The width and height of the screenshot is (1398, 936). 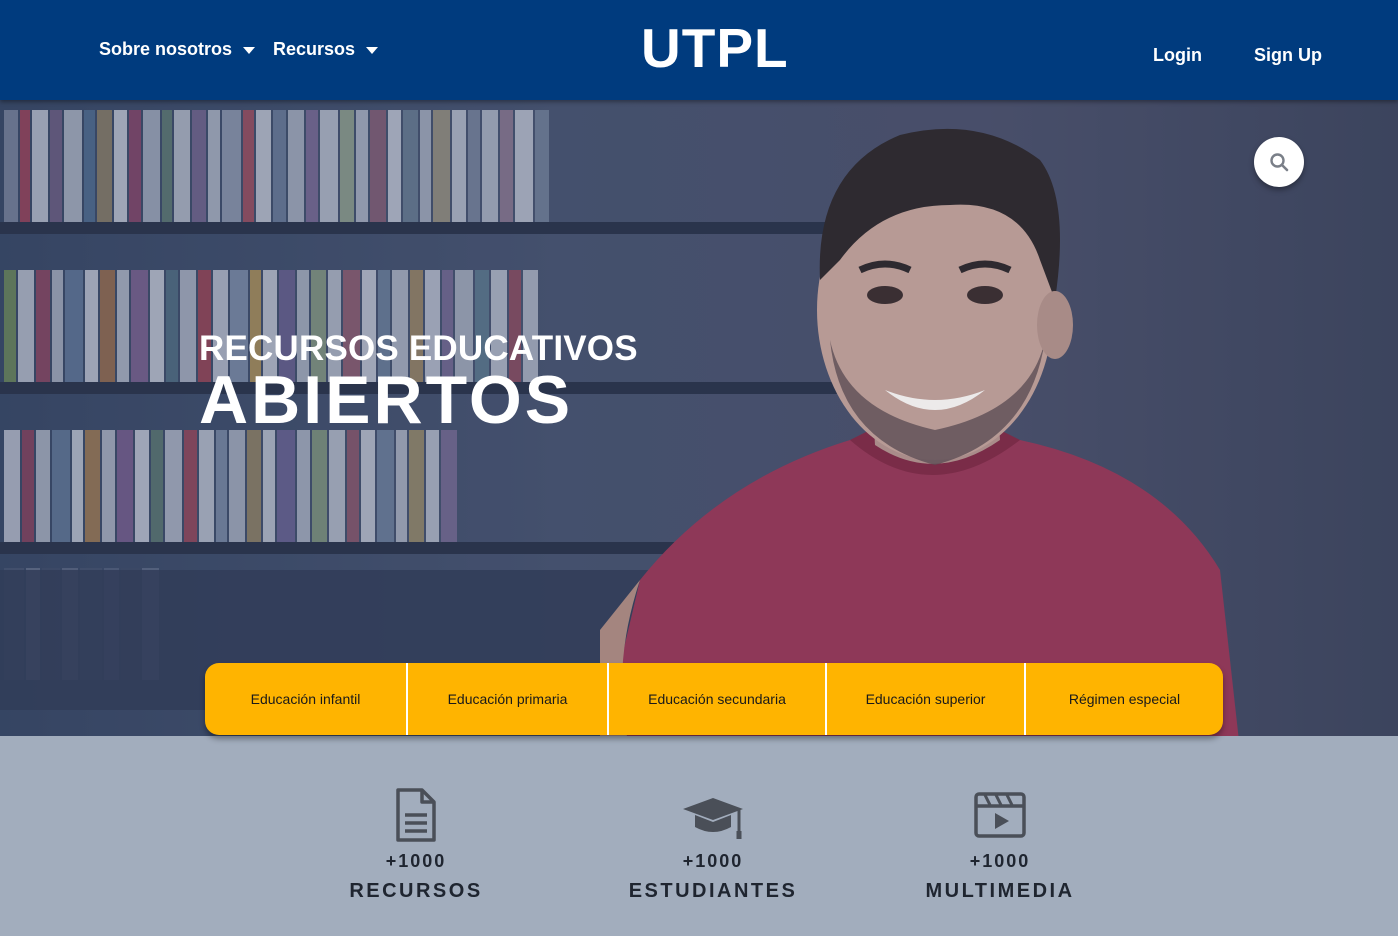 I want to click on nav-label: Recursos, so click(x=314, y=49).